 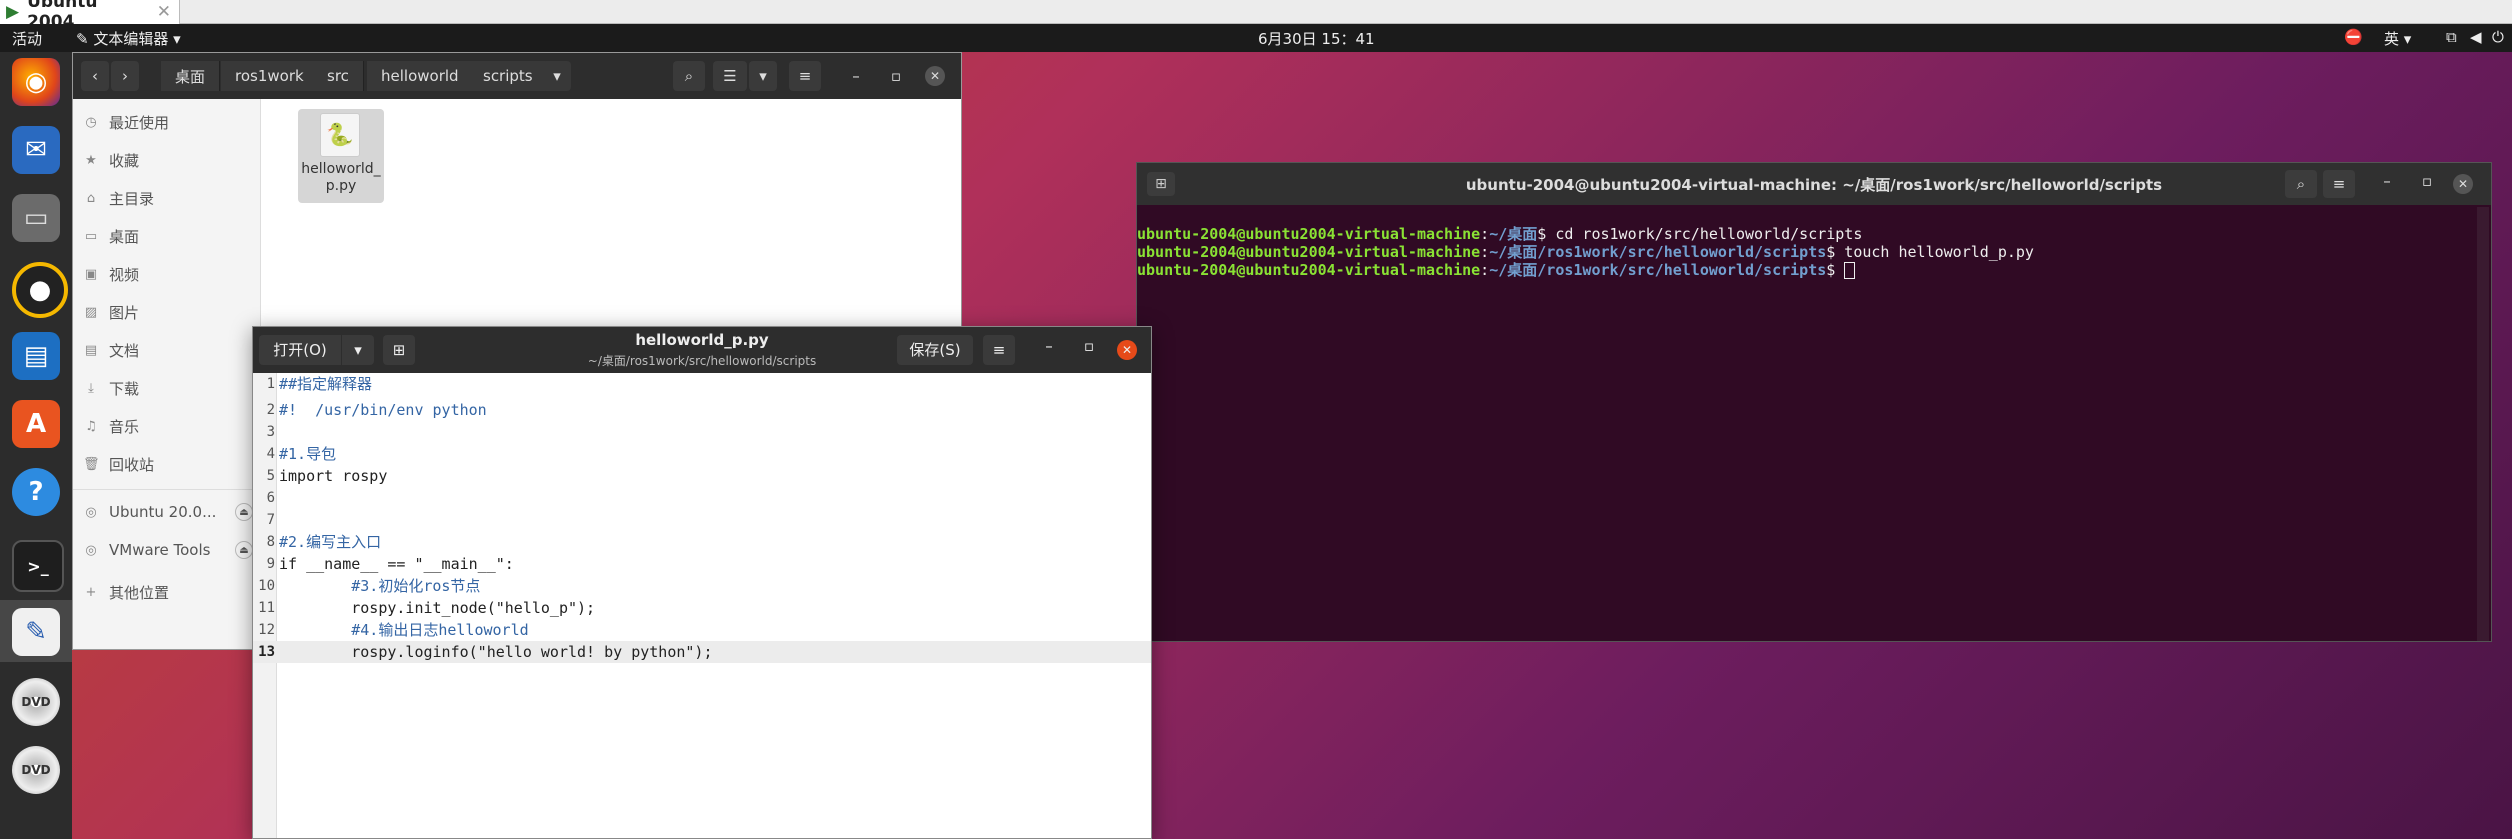 I want to click on music-icon: ♫, so click(x=91, y=426).